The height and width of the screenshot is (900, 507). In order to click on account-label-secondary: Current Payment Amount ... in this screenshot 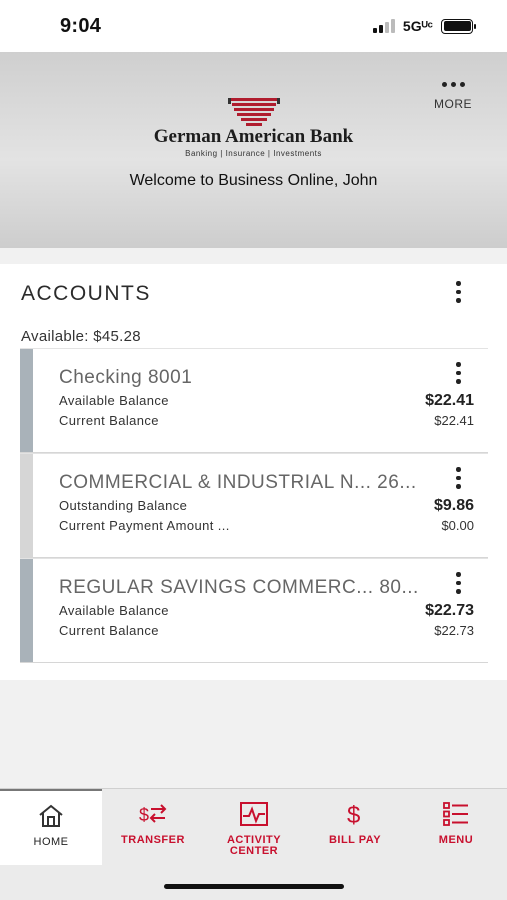, I will do `click(144, 525)`.